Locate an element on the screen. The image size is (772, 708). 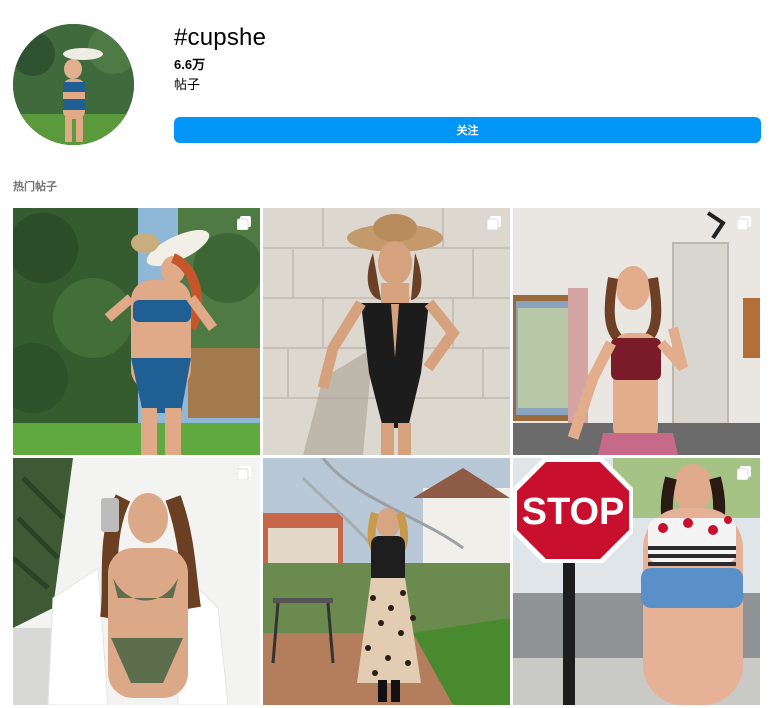
follow-button: 关注 is located at coordinates (467, 130).